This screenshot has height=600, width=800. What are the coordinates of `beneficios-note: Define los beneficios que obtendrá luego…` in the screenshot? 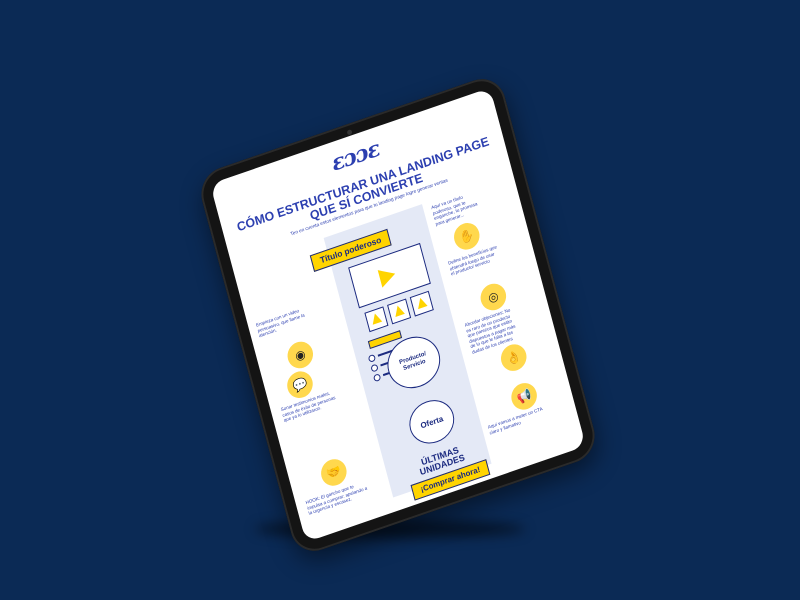 It's located at (472, 260).